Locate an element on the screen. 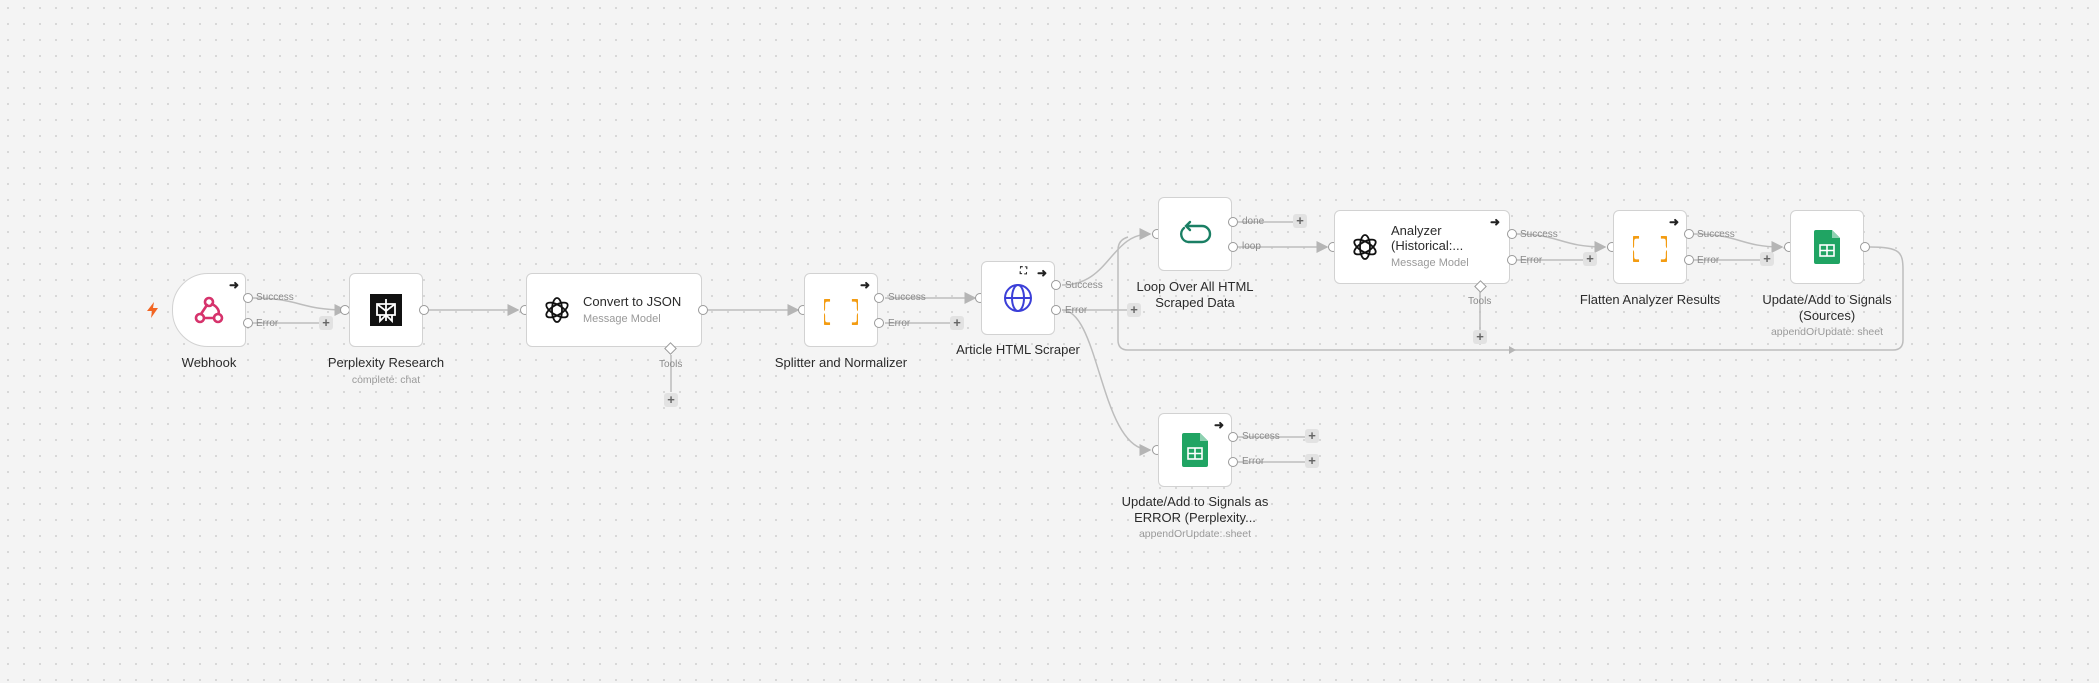 Image resolution: width=2099 pixels, height=683 pixels. error-sheet-success-port is located at coordinates (1233, 437).